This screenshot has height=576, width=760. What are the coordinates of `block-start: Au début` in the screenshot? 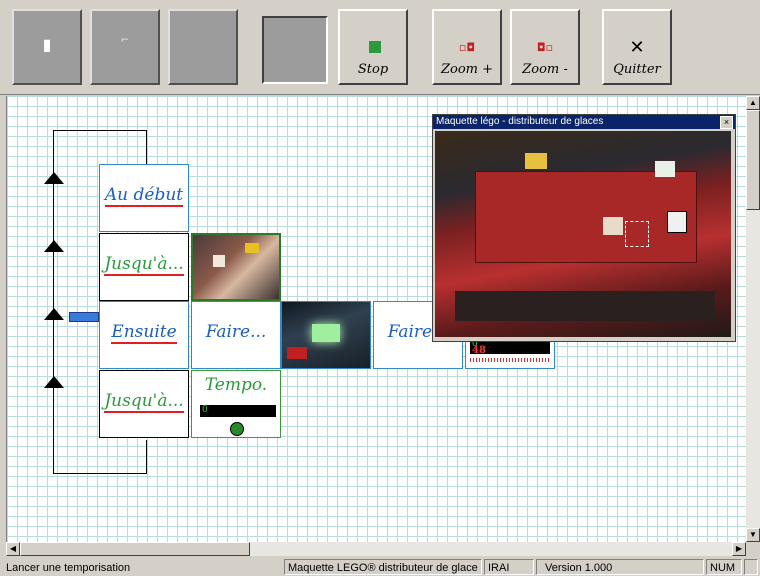 It's located at (144, 198).